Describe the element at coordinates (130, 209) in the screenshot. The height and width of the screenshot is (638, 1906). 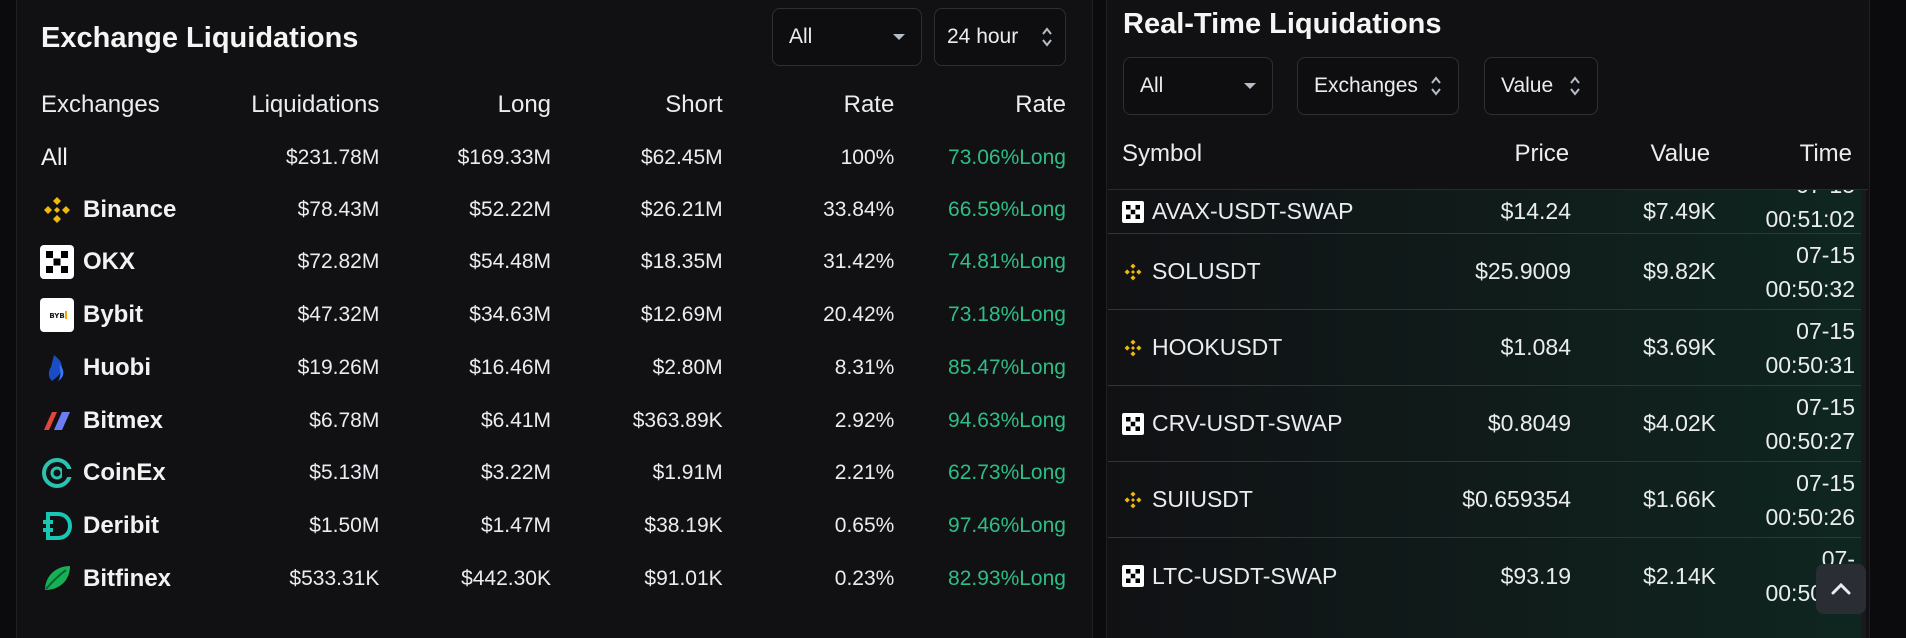
I see `exchange-name: Binance` at that location.